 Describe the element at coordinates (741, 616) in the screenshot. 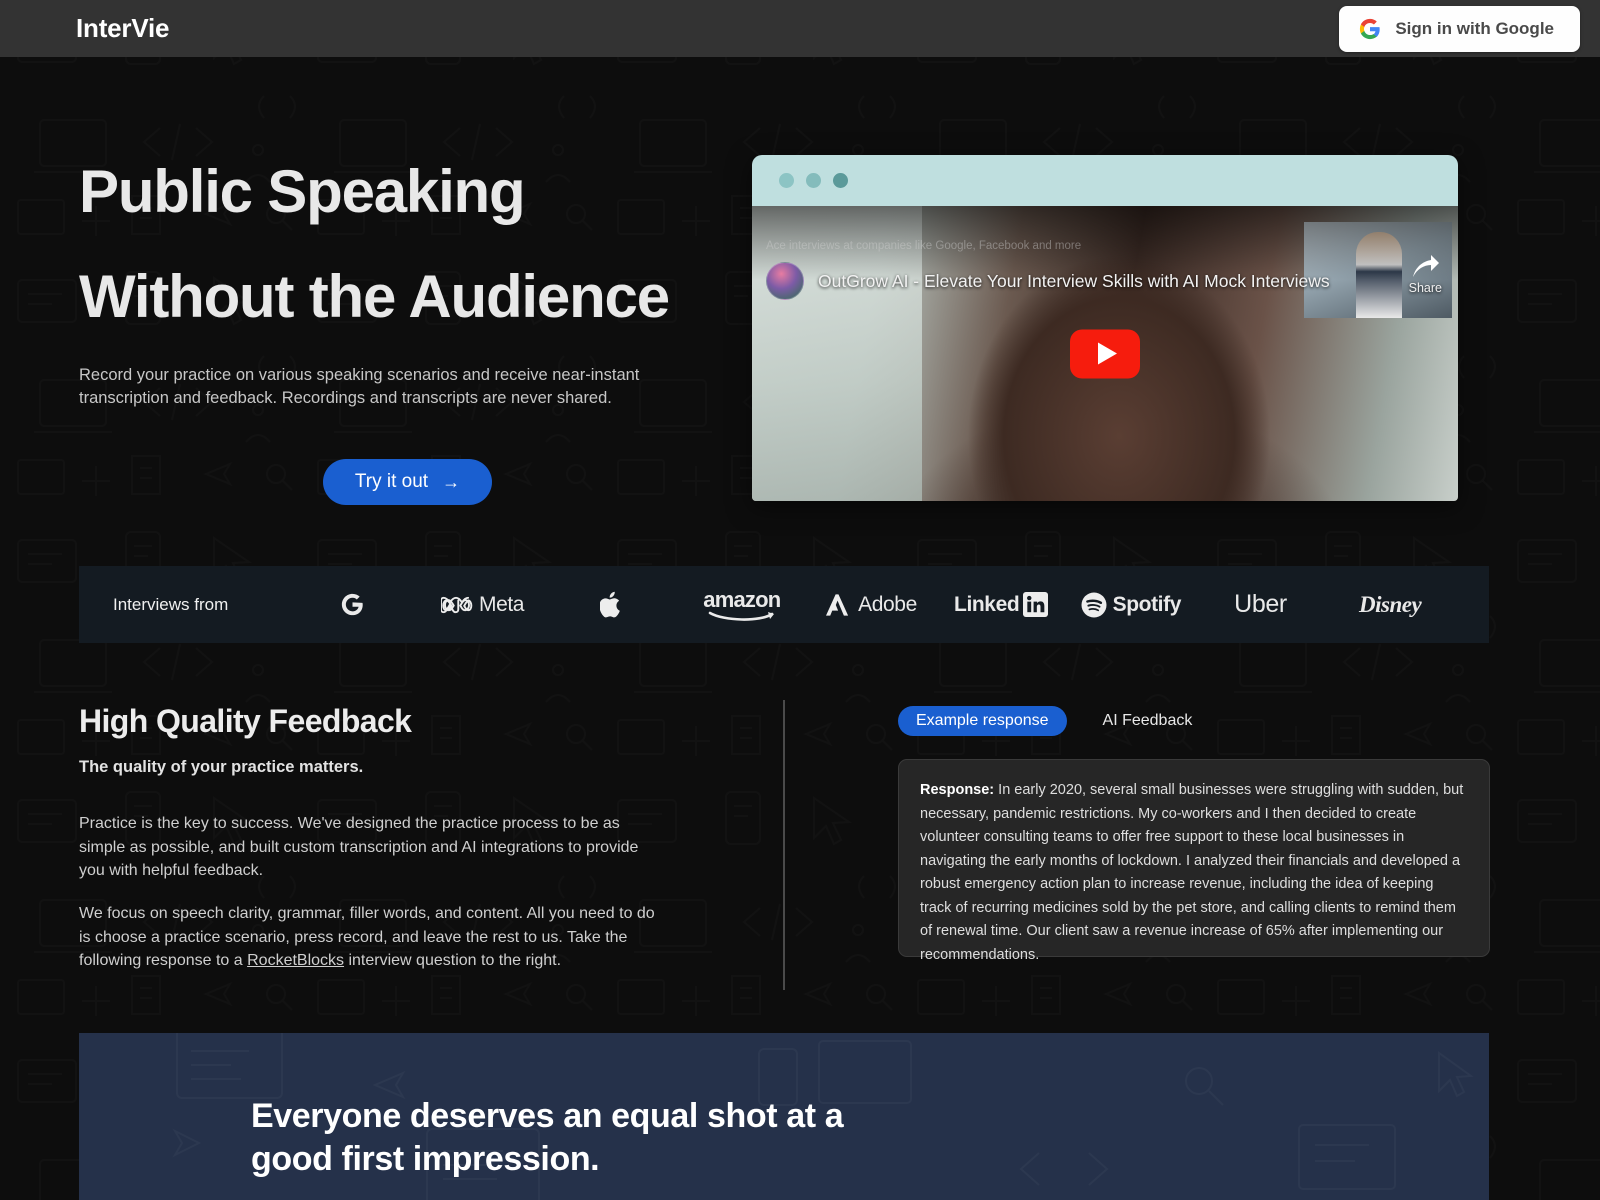

I see `amazon-smile-icon` at that location.